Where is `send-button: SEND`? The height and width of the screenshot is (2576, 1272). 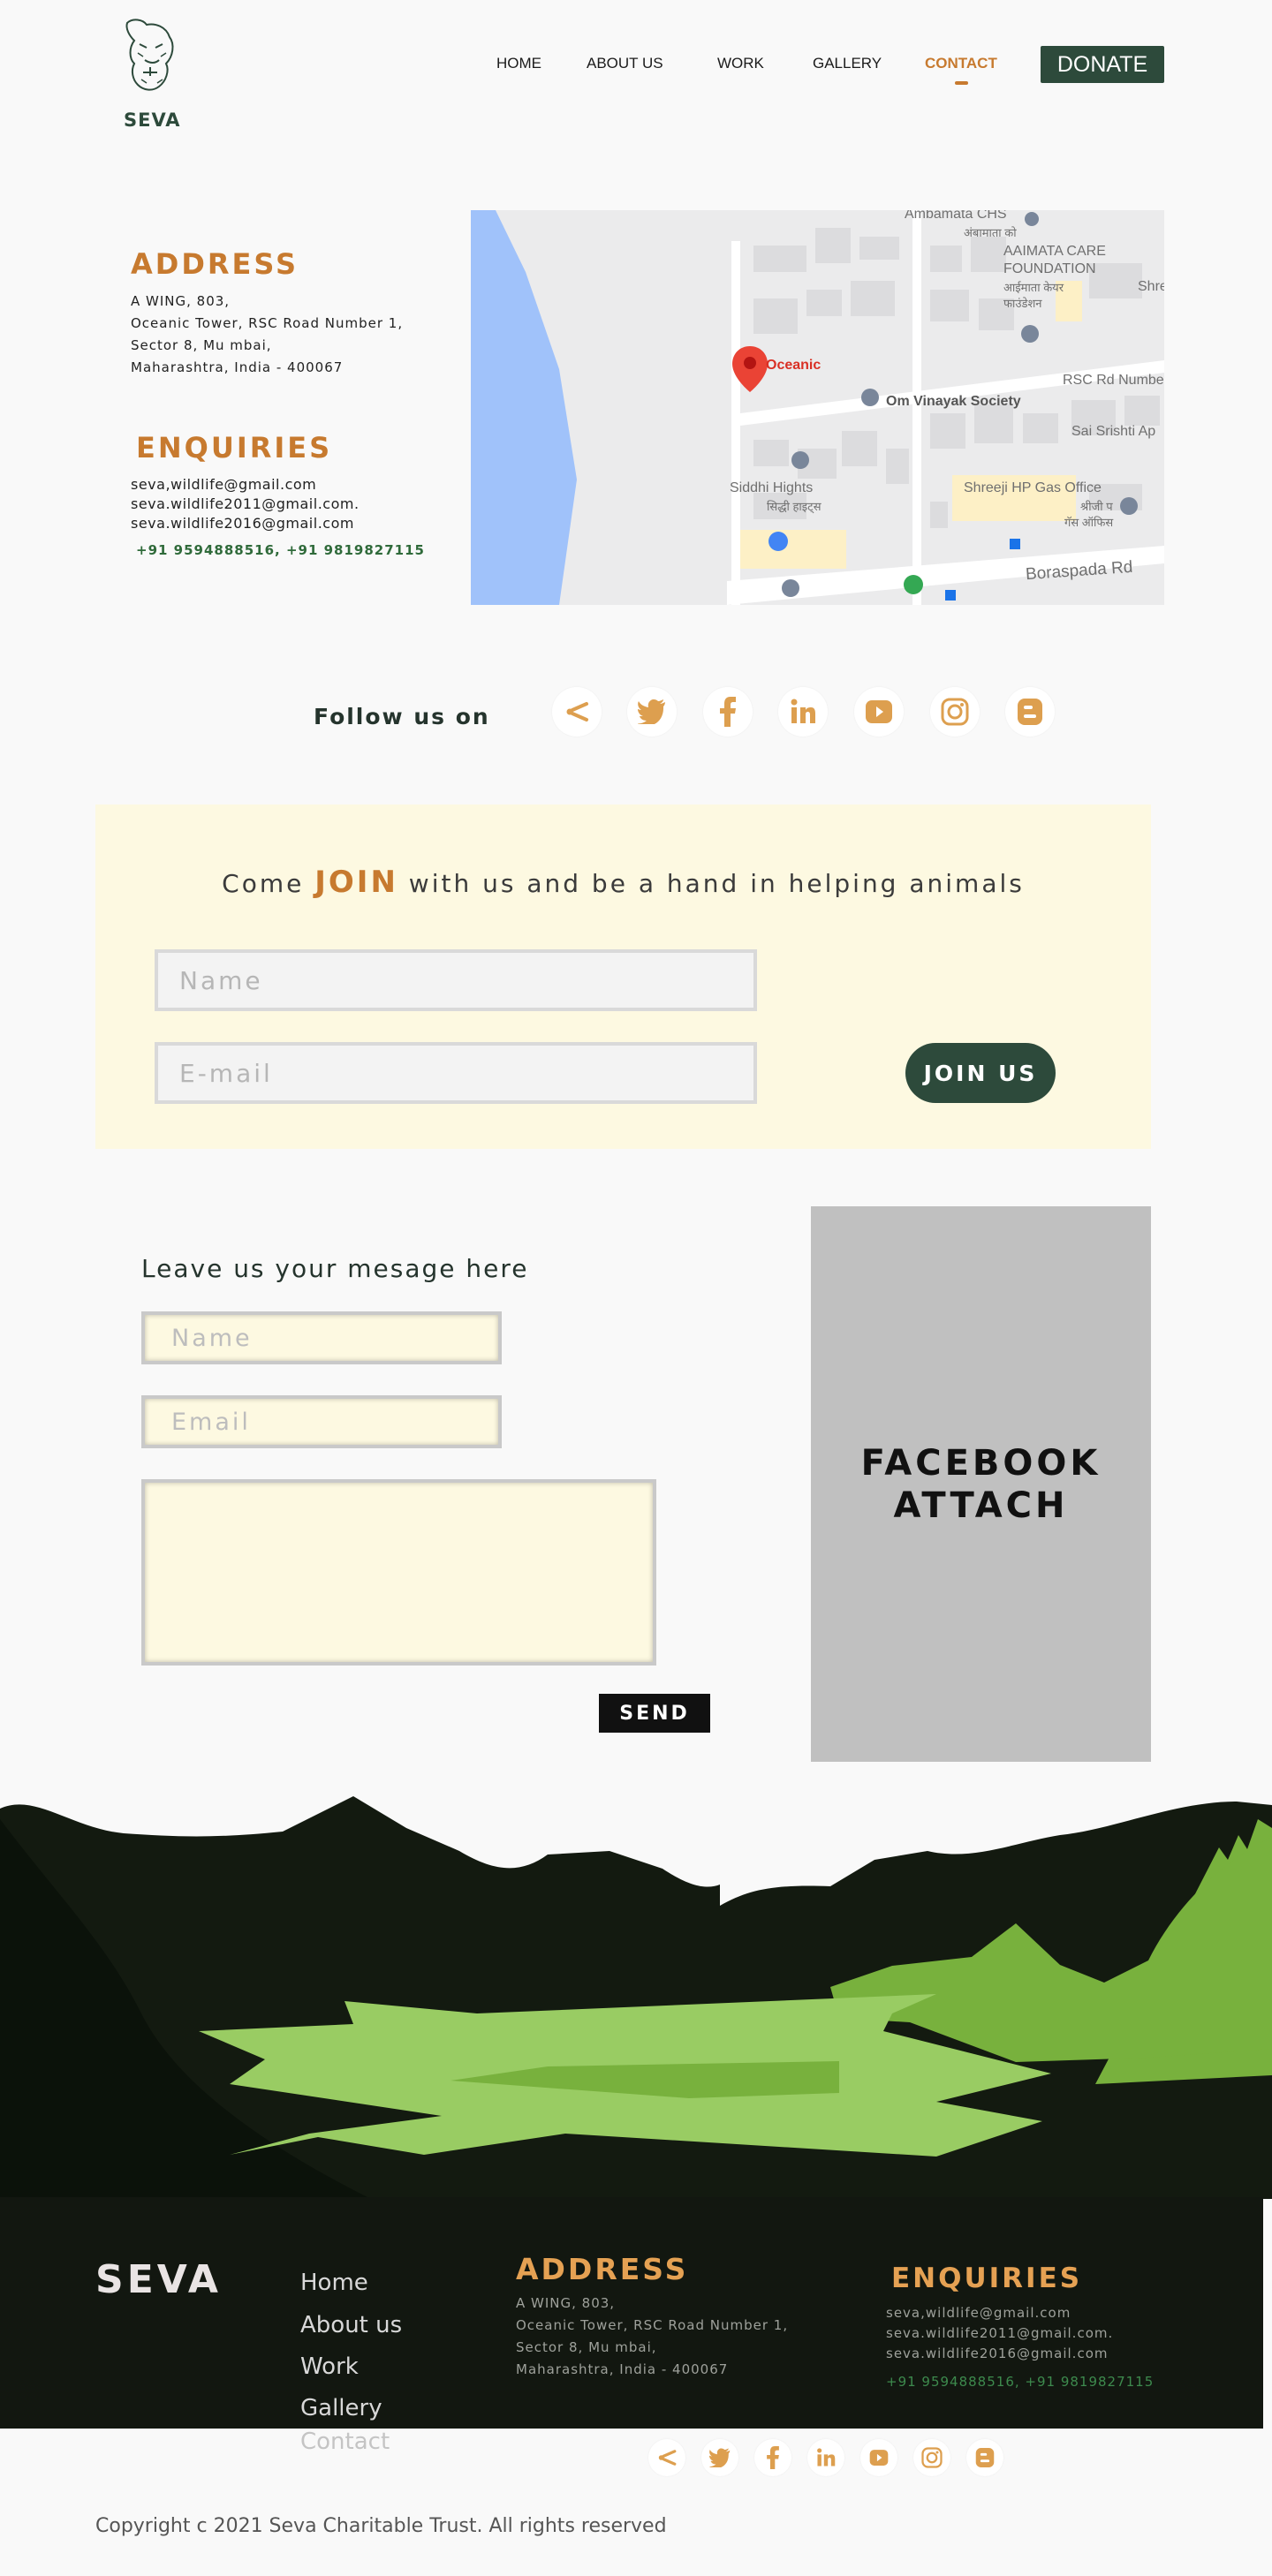
send-button: SEND is located at coordinates (654, 1713).